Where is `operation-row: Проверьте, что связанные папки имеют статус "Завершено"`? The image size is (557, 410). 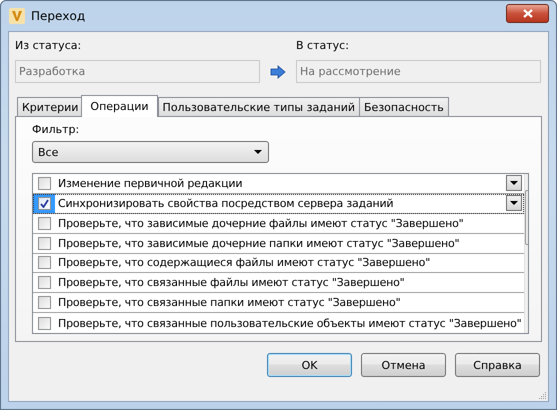 operation-row: Проверьте, что связанные папки имеют статус "Завершено" is located at coordinates (278, 303).